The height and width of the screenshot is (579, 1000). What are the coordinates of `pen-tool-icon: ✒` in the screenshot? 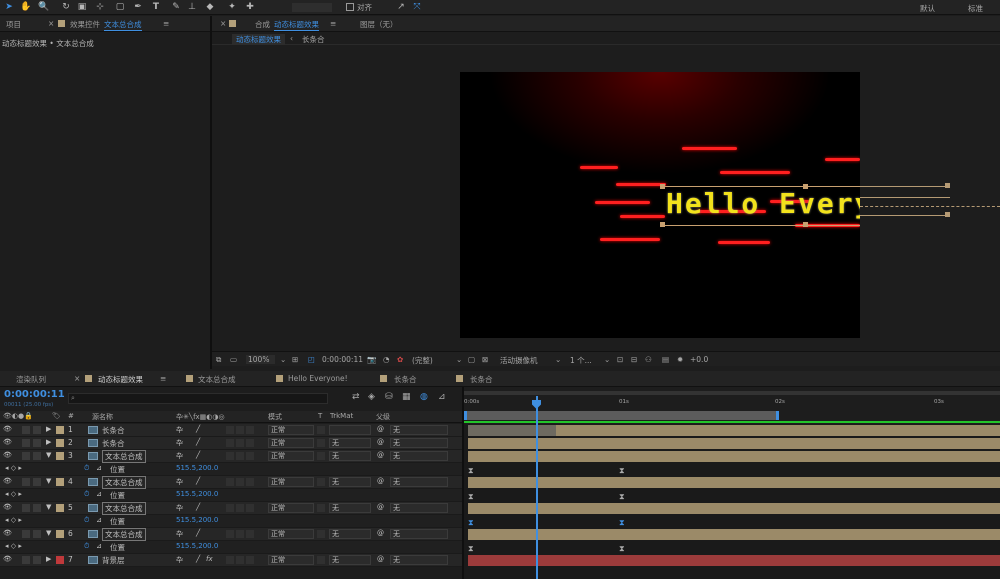 It's located at (138, 7).